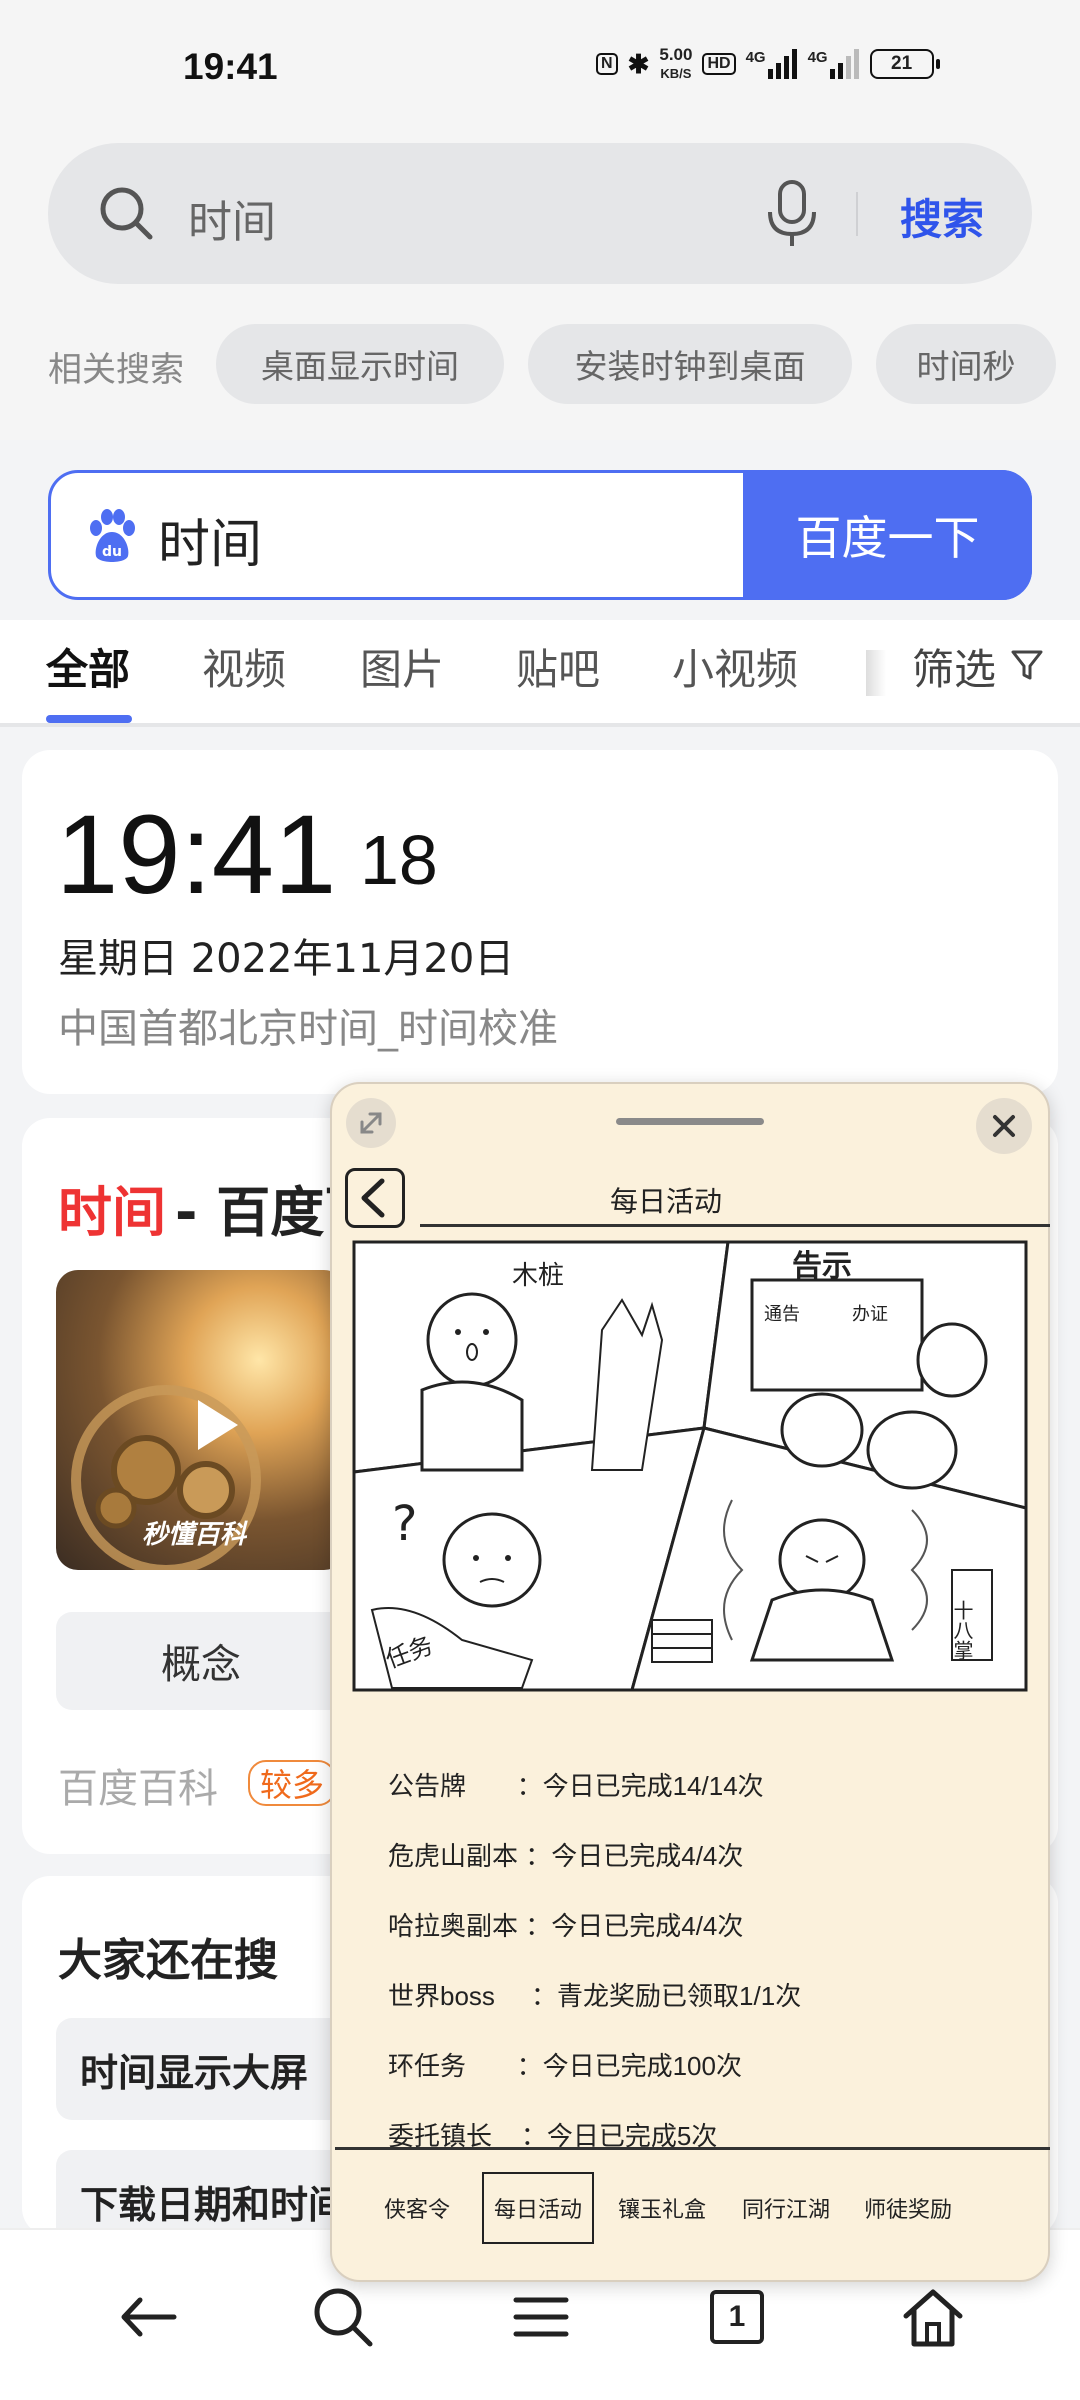 This screenshot has height=2400, width=1080. I want to click on baike-video-thumbnail: 秒懂百科, so click(201, 1420).